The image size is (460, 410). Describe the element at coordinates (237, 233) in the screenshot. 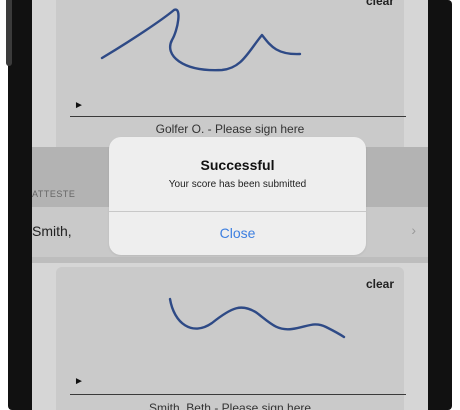

I see `close-button: Close` at that location.